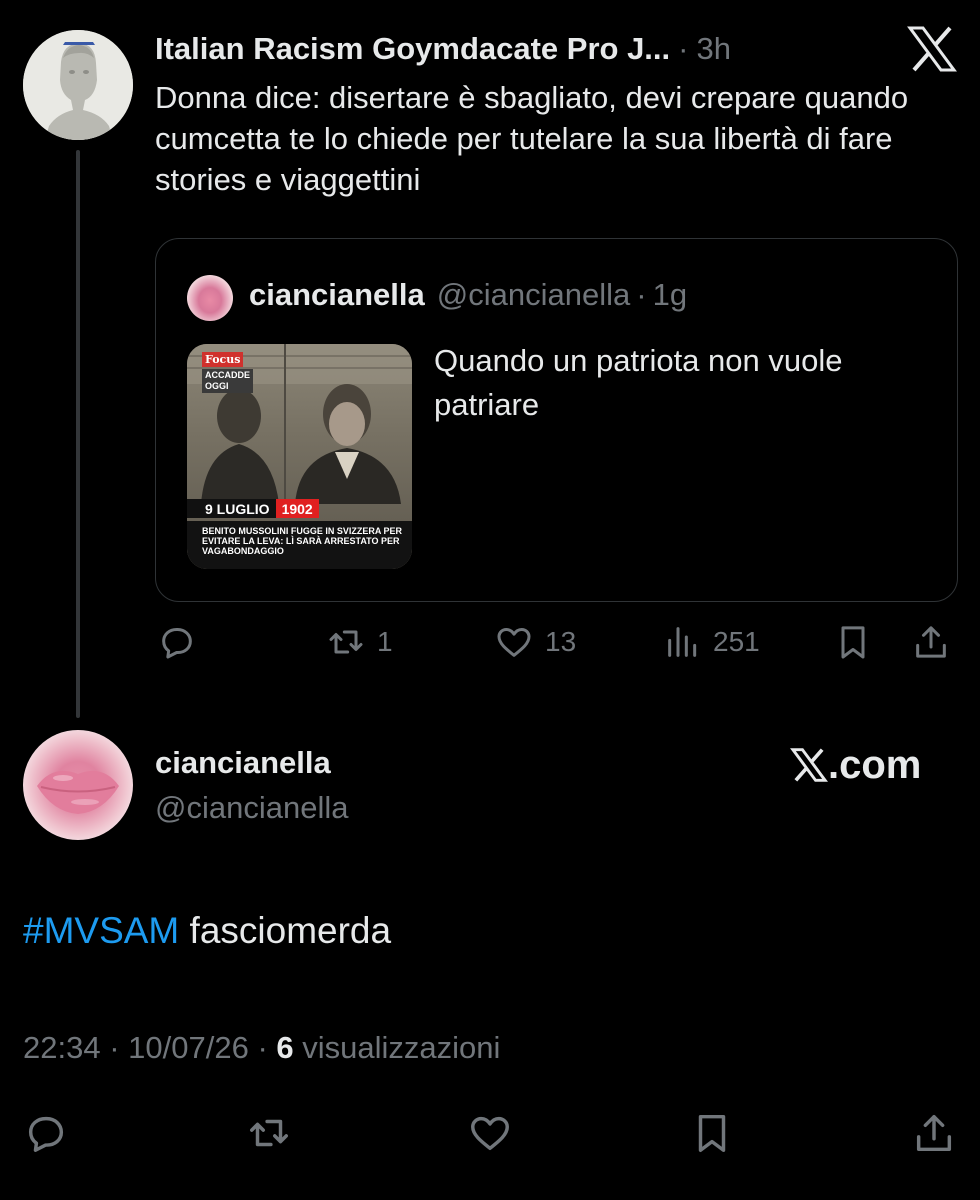  What do you see at coordinates (78, 792) in the screenshot?
I see `lips-avatar-icon` at bounding box center [78, 792].